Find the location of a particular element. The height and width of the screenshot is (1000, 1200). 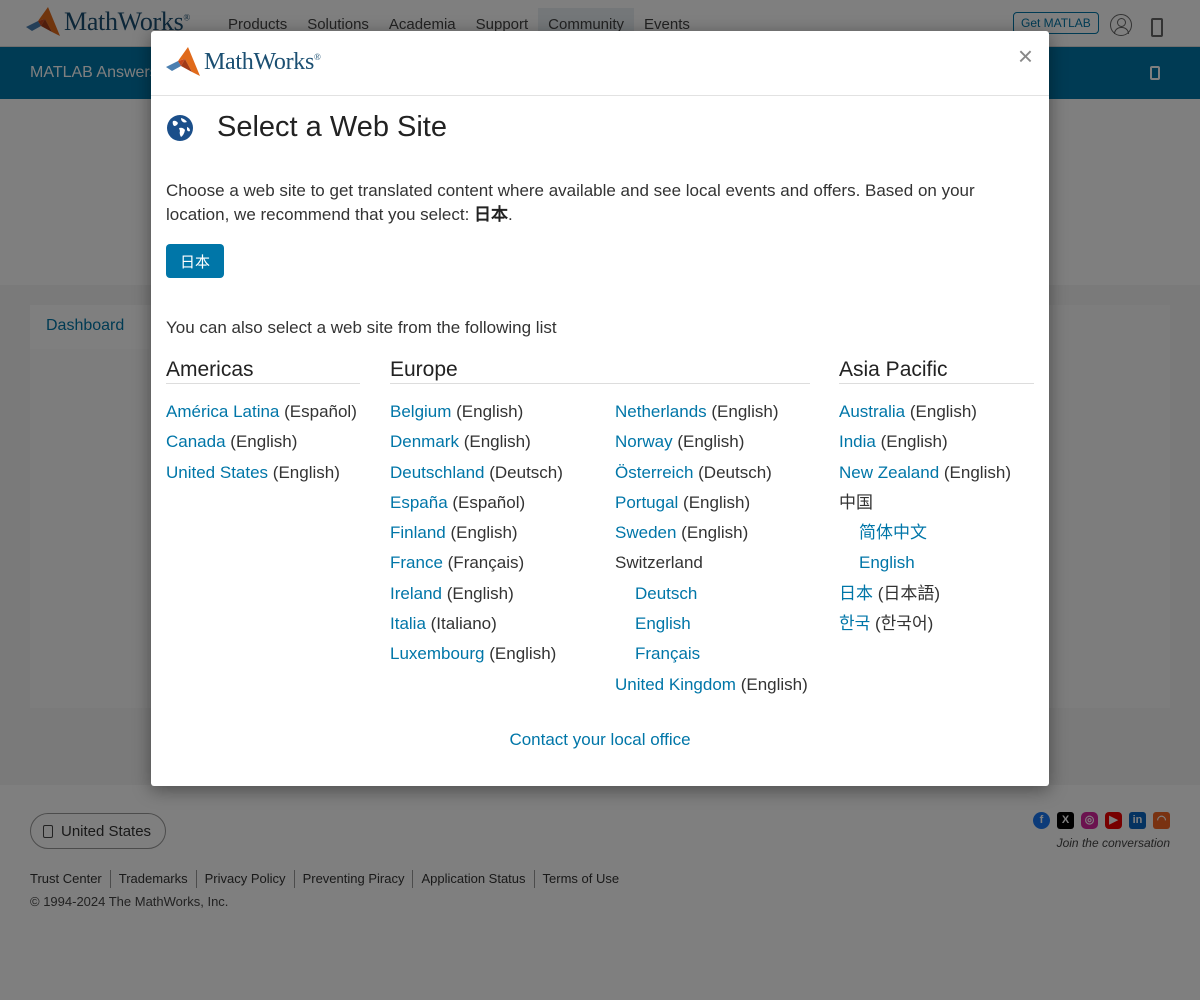

site-link: Ireland is located at coordinates (416, 593).